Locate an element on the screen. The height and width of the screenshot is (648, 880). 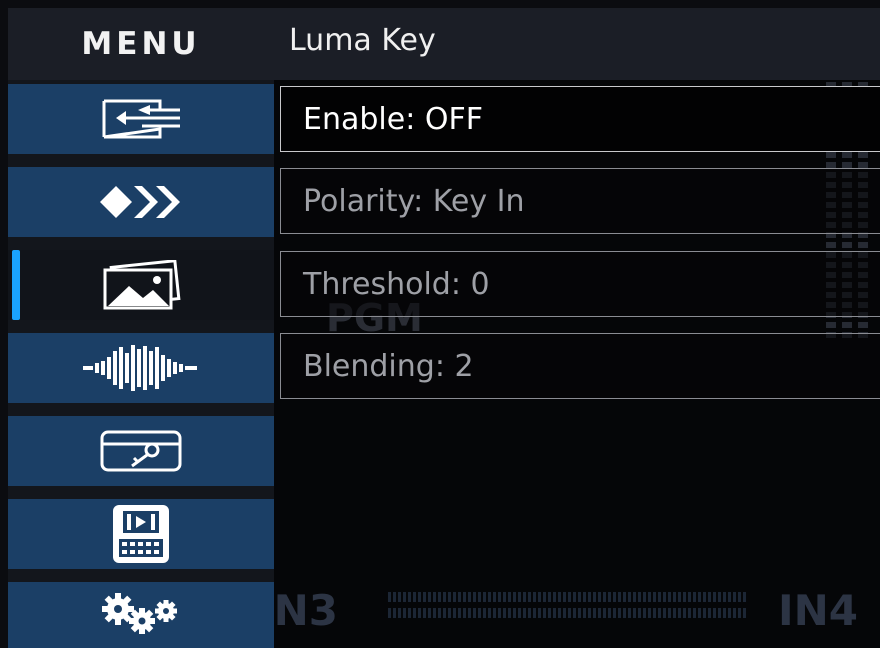
key-card-icon is located at coordinates (141, 451).